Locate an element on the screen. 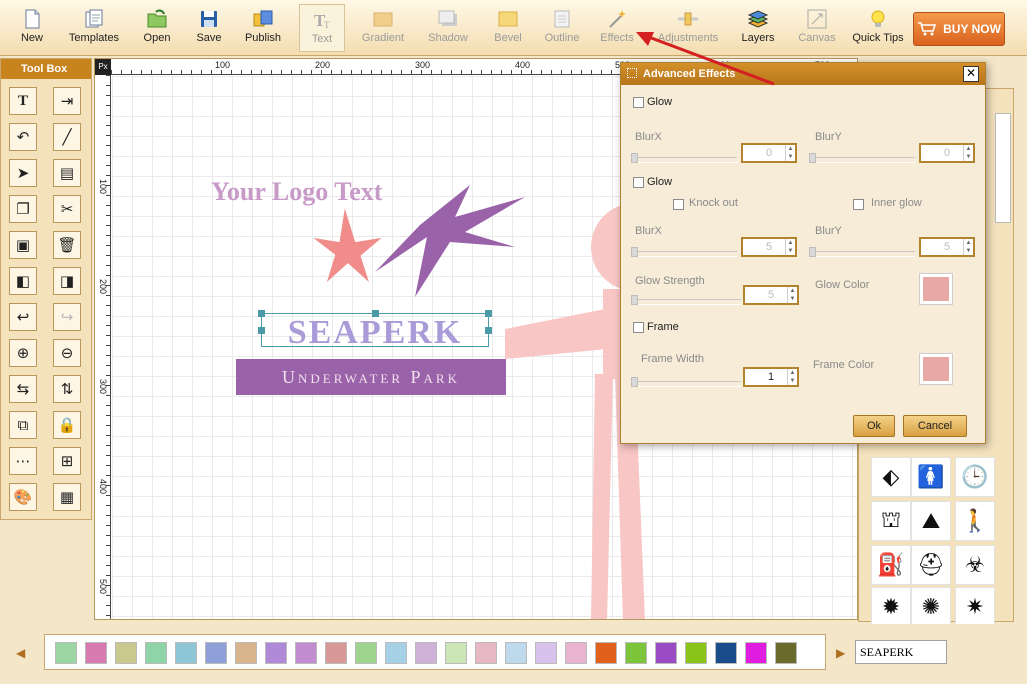 The image size is (1027, 684). save-button: Save is located at coordinates (209, 28).